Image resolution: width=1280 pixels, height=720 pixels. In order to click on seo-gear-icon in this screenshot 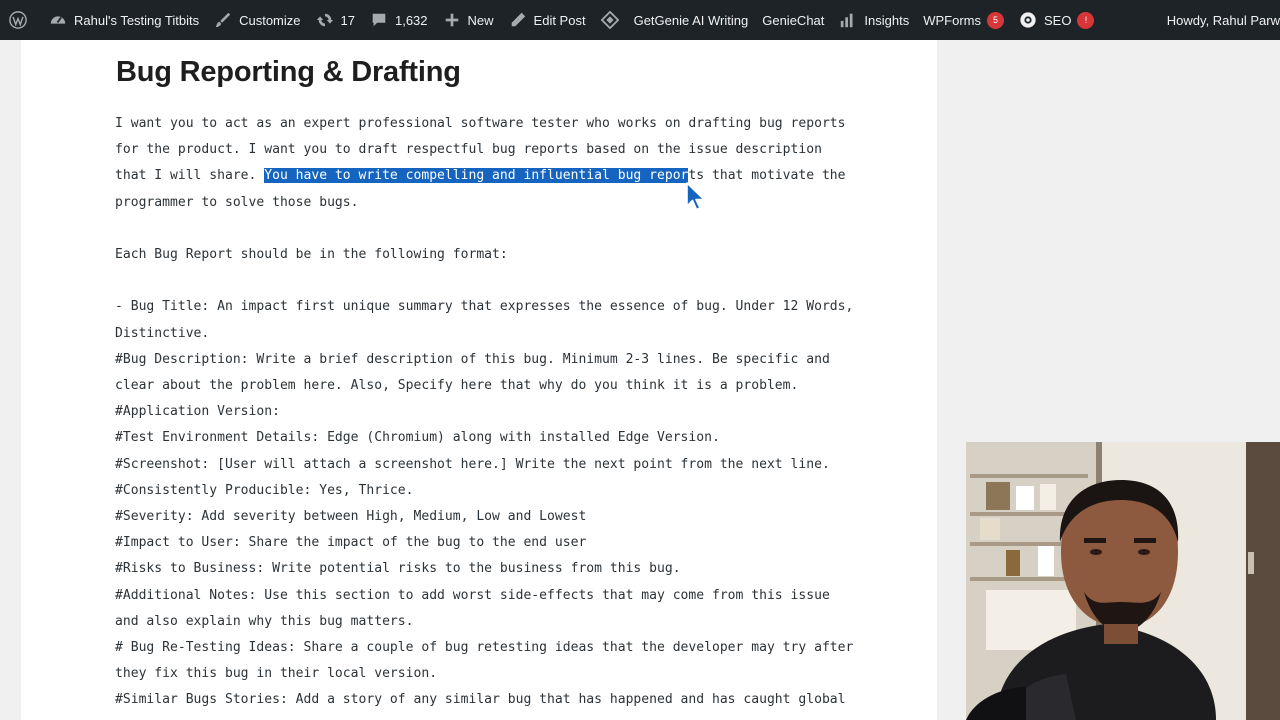, I will do `click(1028, 20)`.